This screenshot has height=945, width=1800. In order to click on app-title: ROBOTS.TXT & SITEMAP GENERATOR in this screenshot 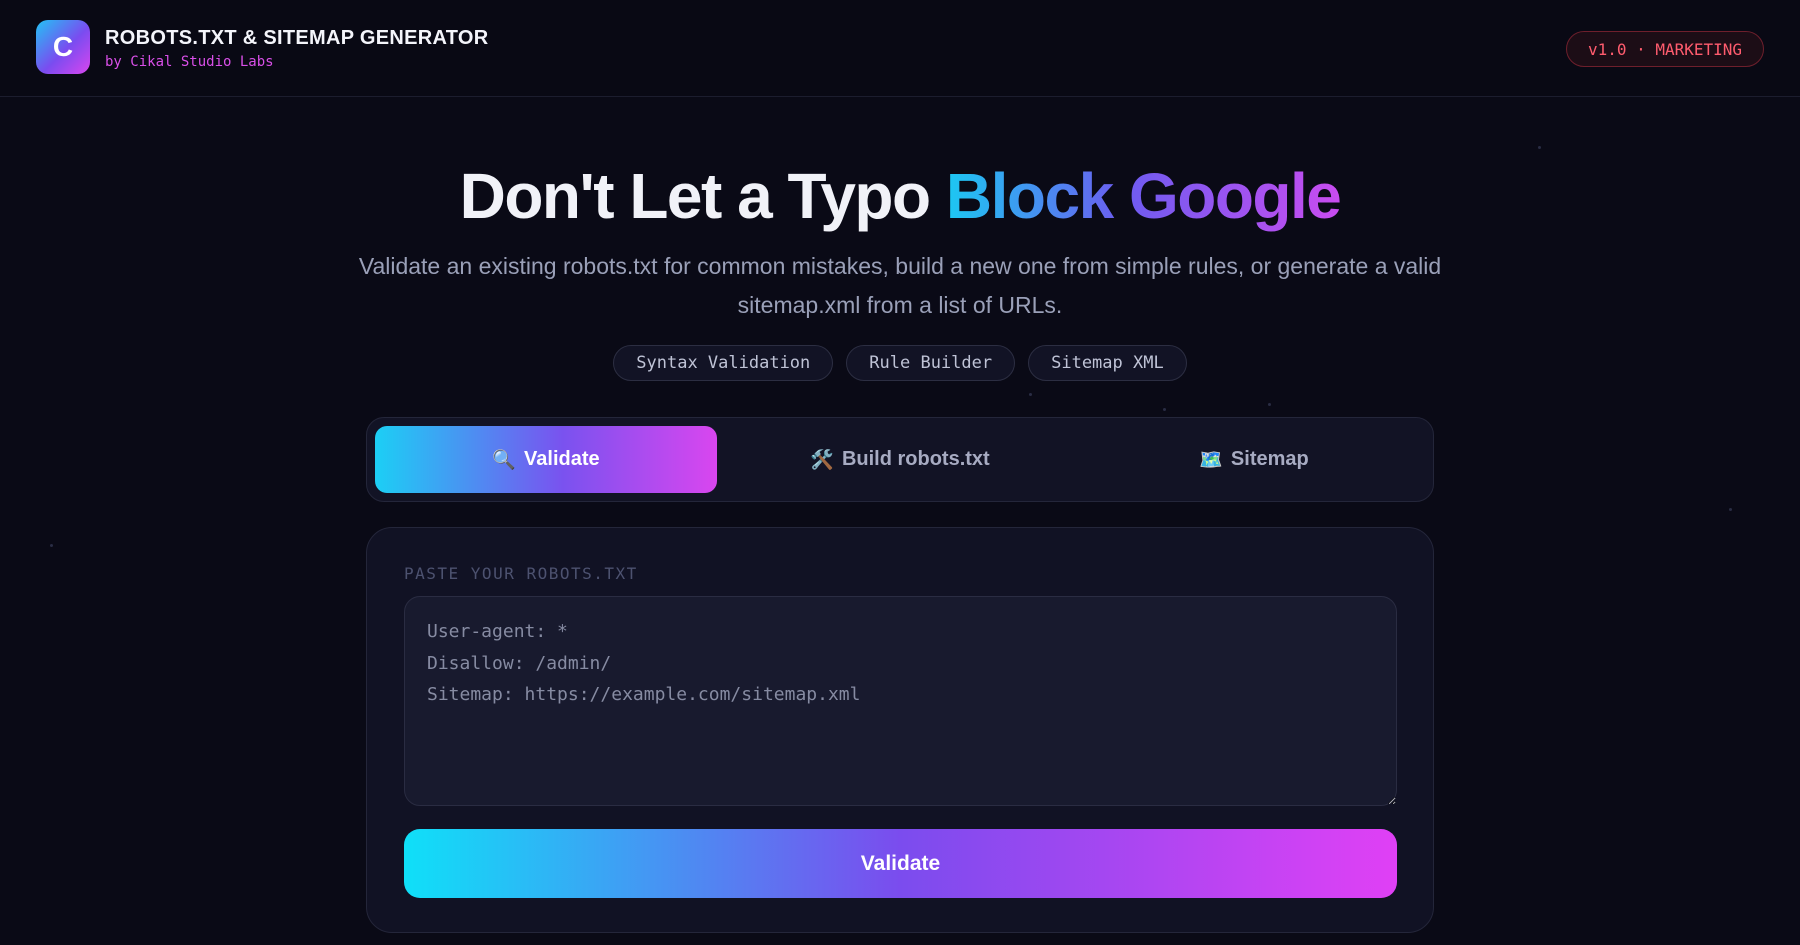, I will do `click(297, 38)`.